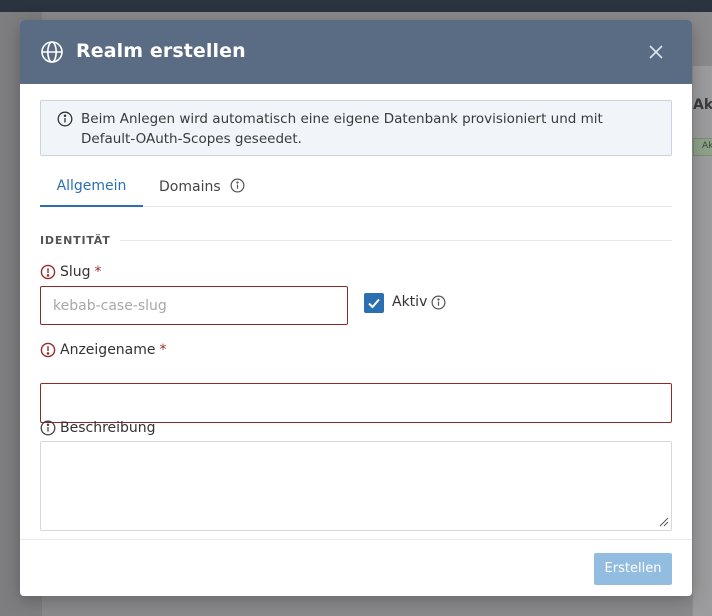 This screenshot has width=712, height=616. What do you see at coordinates (190, 187) in the screenshot?
I see `tab-domains-label: Domains` at bounding box center [190, 187].